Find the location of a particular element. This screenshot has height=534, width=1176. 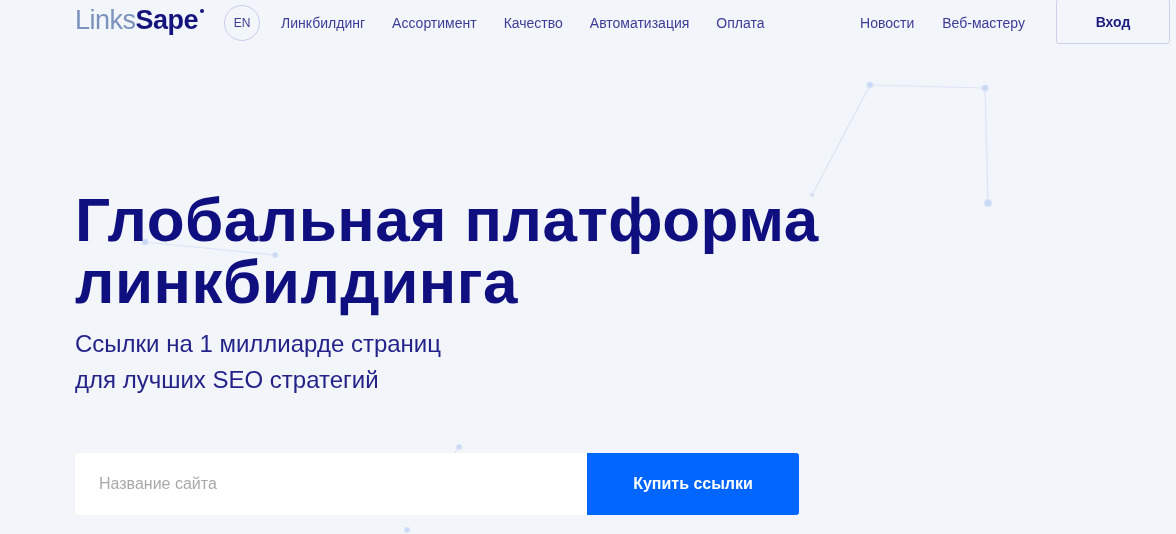

nav-link: Веб-мастеру is located at coordinates (983, 23).